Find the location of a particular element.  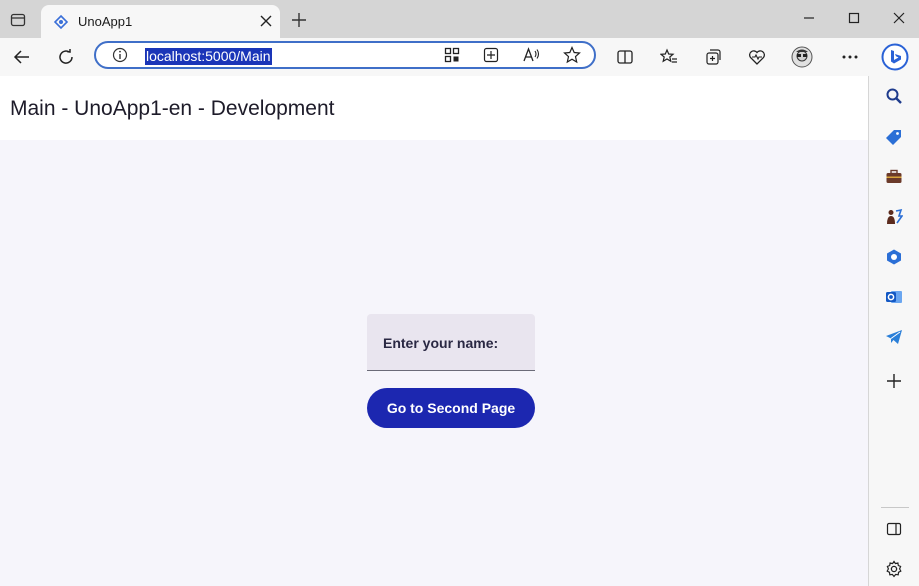

games-icon is located at coordinates (894, 217).